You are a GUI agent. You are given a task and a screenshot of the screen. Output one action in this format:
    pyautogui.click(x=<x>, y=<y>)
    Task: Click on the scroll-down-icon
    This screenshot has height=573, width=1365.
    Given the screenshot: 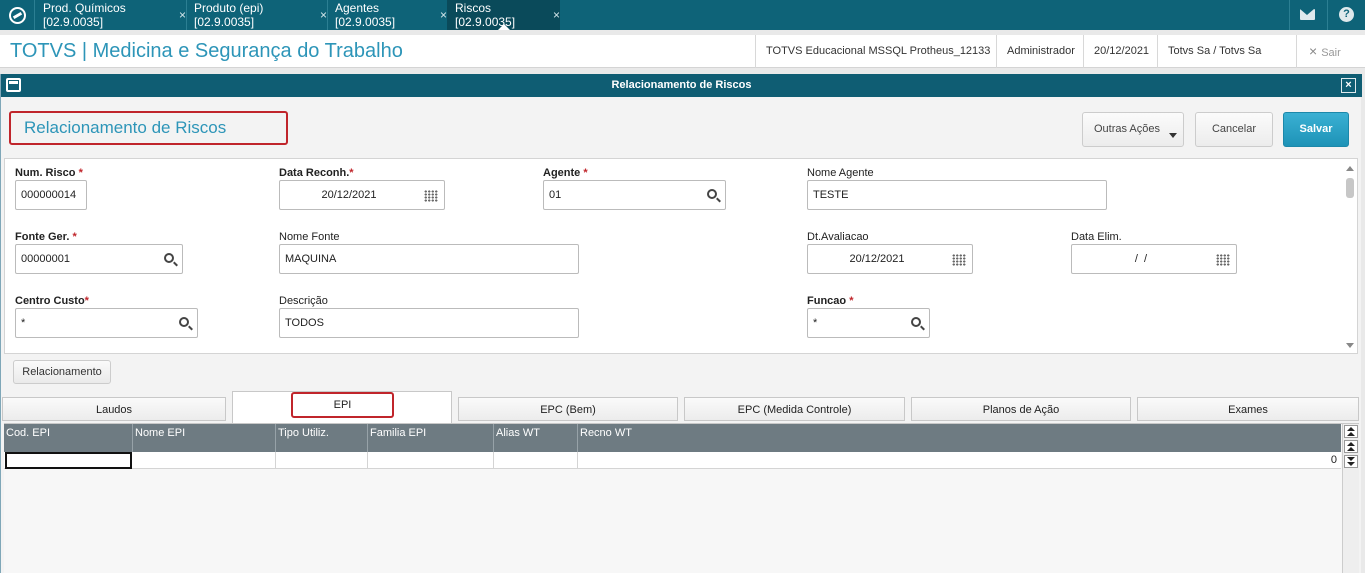 What is the action you would take?
    pyautogui.click(x=1350, y=345)
    